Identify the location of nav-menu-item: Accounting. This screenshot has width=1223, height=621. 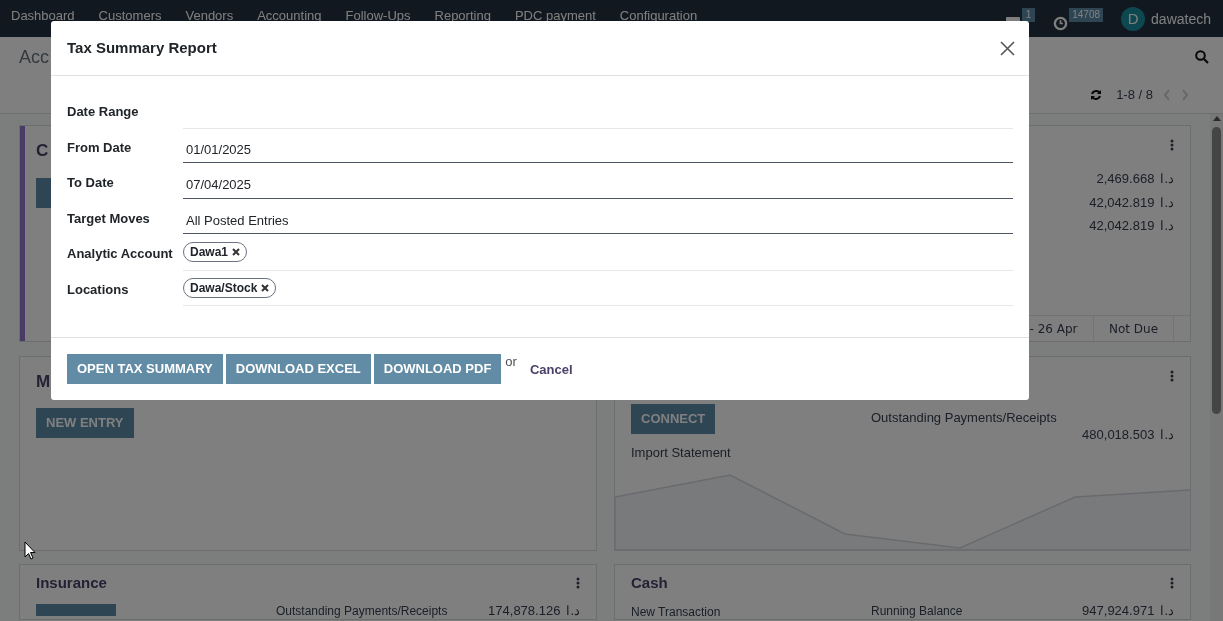
(289, 16).